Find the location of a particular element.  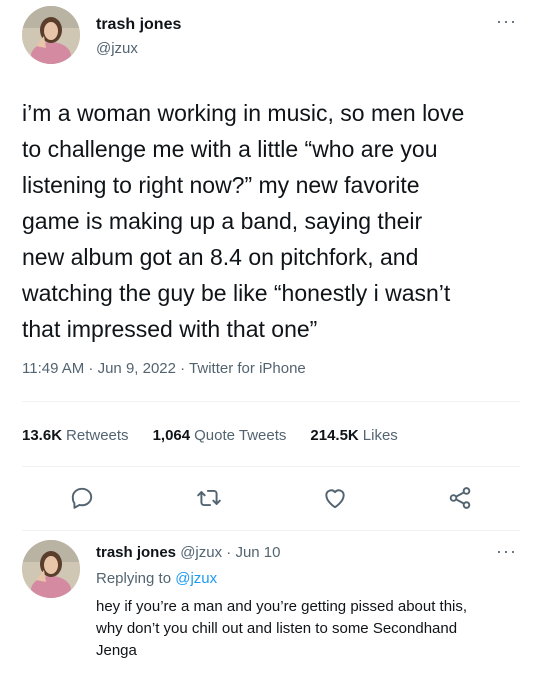

likes-count: 214.5K is located at coordinates (334, 435).